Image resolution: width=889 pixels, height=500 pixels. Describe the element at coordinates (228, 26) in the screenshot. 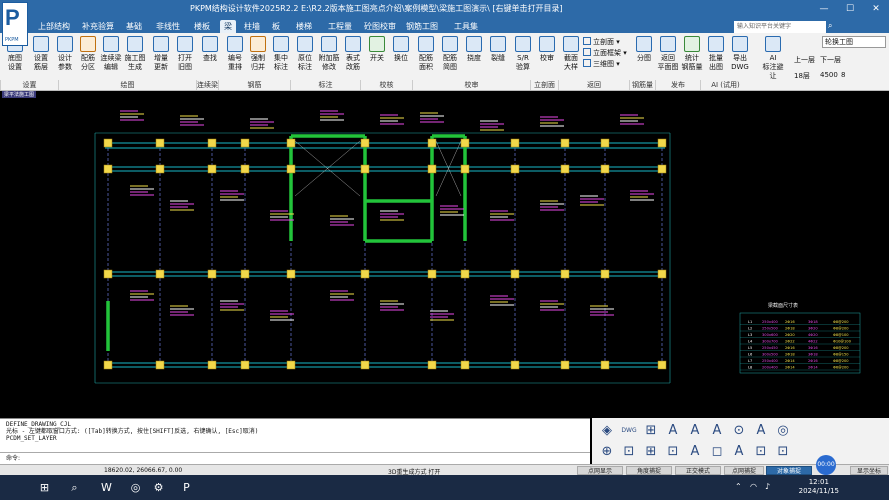

I see `tab-5: 梁` at that location.